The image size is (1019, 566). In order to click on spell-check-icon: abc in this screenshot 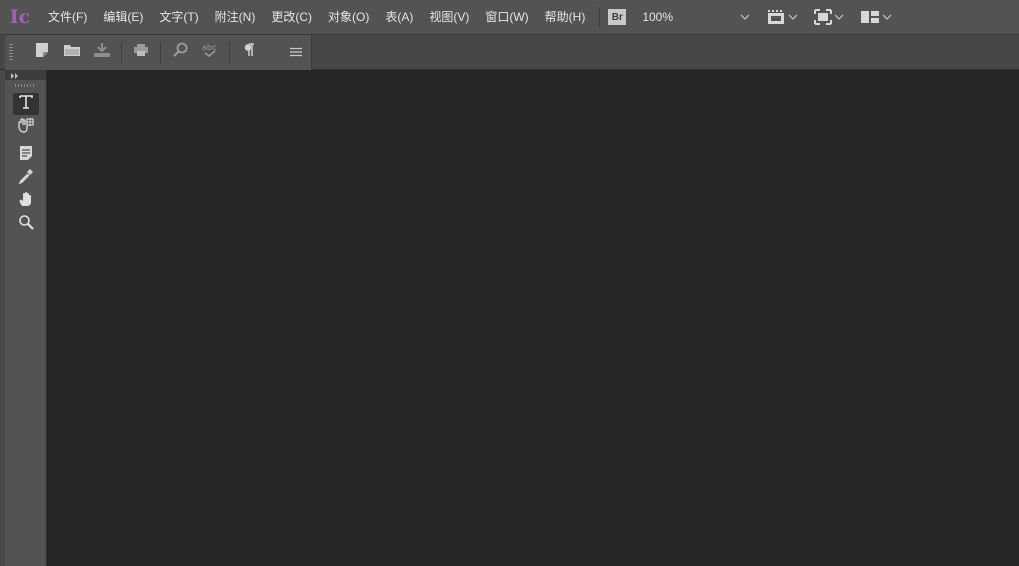, I will do `click(210, 52)`.